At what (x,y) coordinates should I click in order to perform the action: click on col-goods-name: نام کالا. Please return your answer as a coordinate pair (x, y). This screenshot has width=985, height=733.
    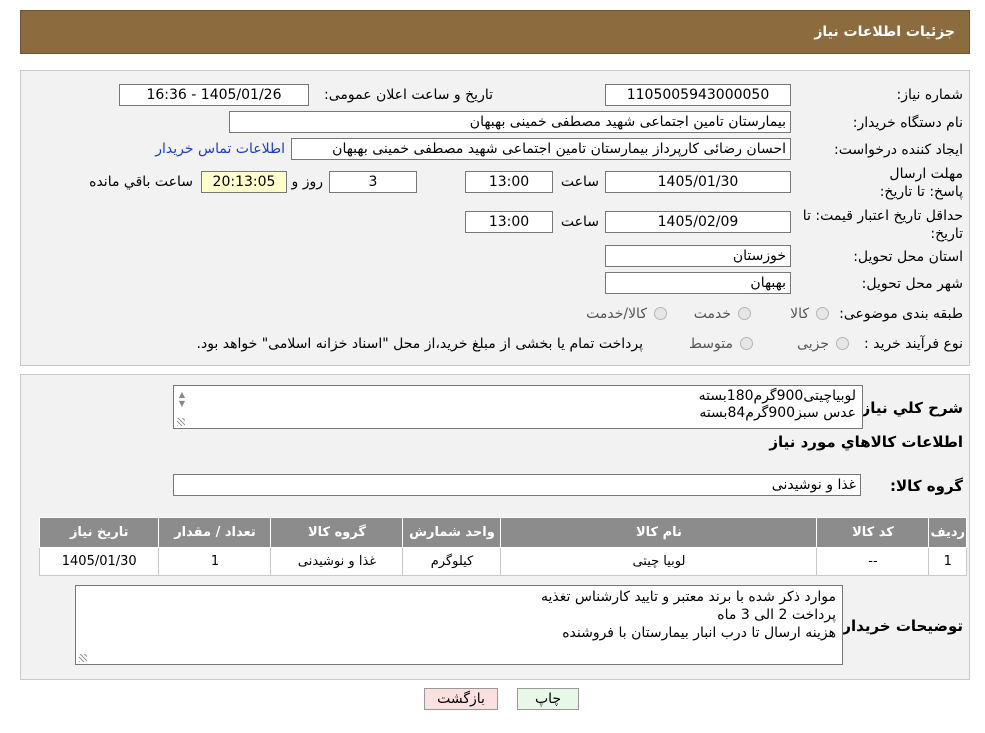
    Looking at the image, I should click on (659, 532).